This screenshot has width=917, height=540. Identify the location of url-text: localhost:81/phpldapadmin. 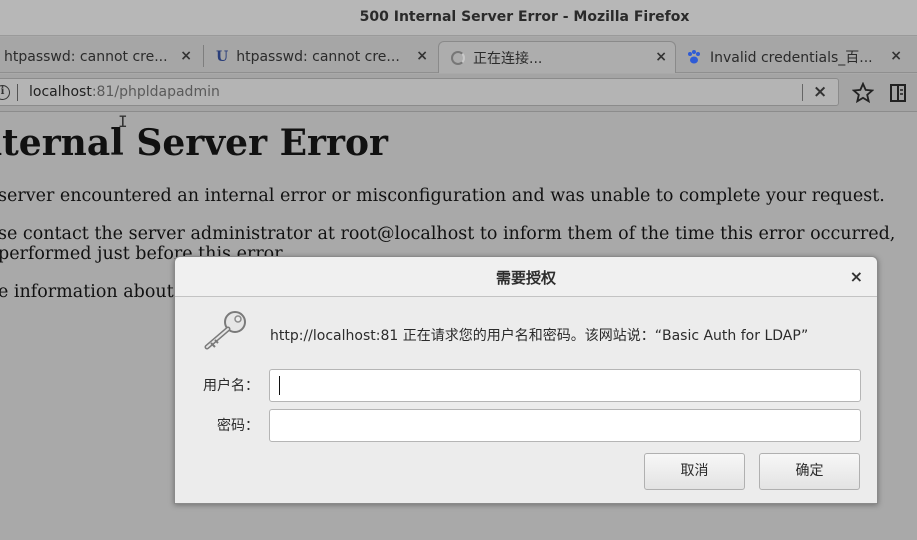
(124, 92).